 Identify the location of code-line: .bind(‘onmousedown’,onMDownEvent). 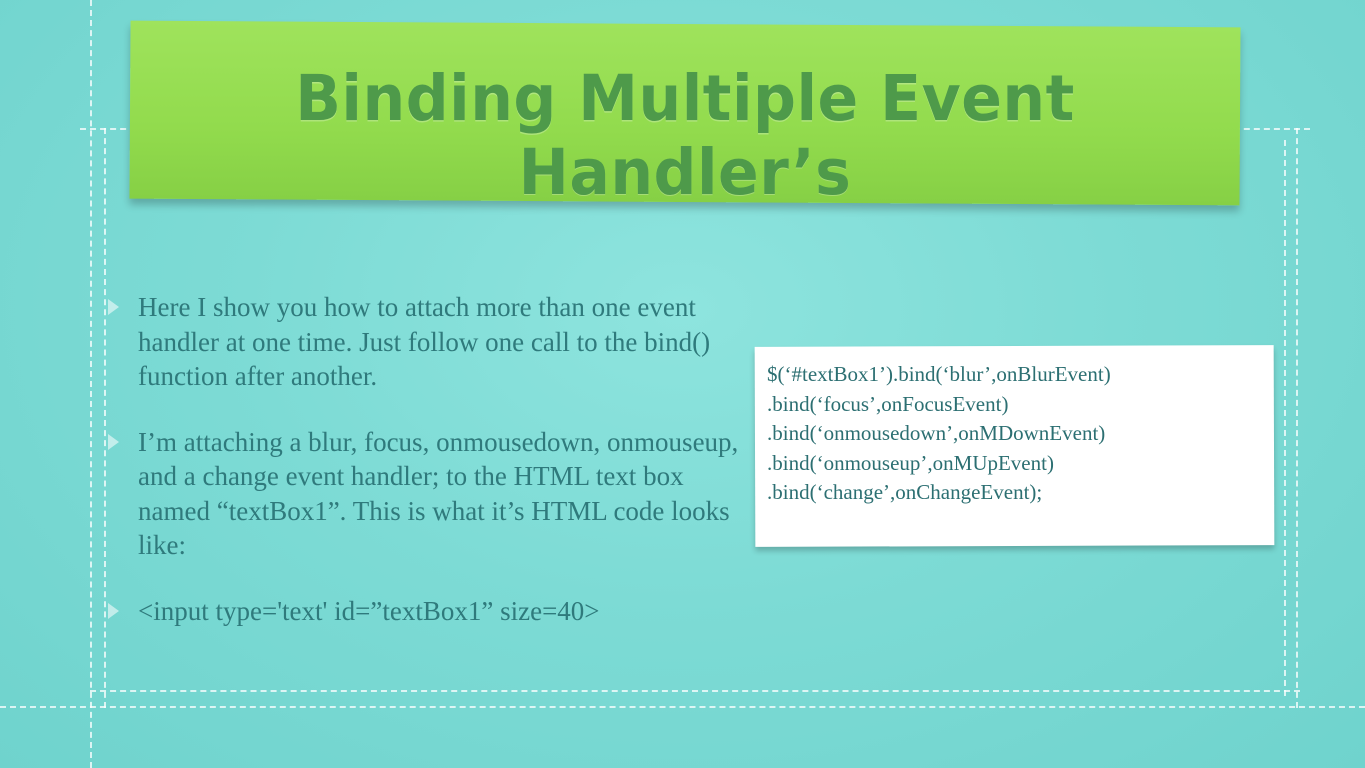
(936, 433).